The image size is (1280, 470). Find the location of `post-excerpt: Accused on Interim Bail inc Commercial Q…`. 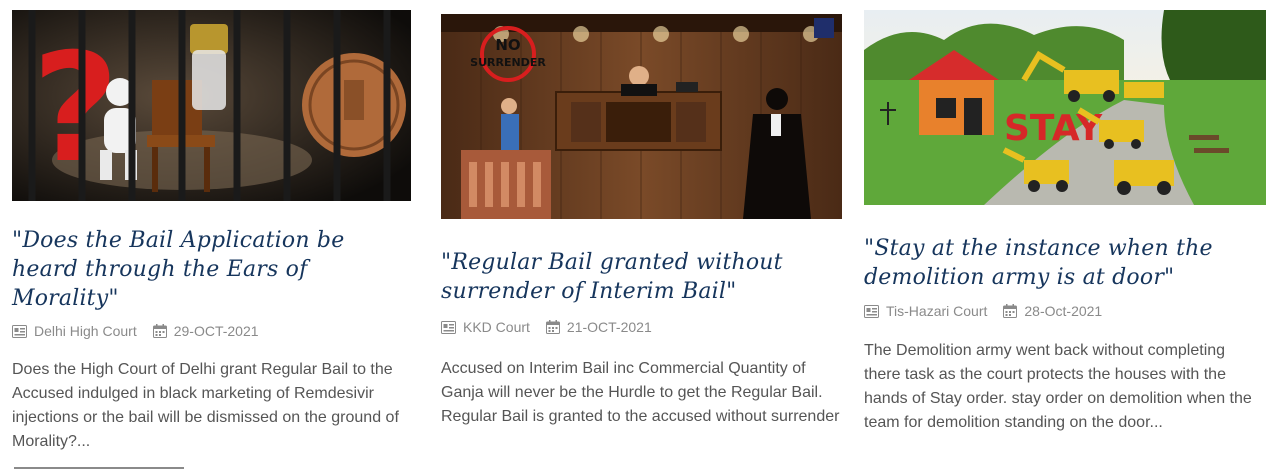

post-excerpt: Accused on Interim Bail inc Commercial Q… is located at coordinates (640, 392).